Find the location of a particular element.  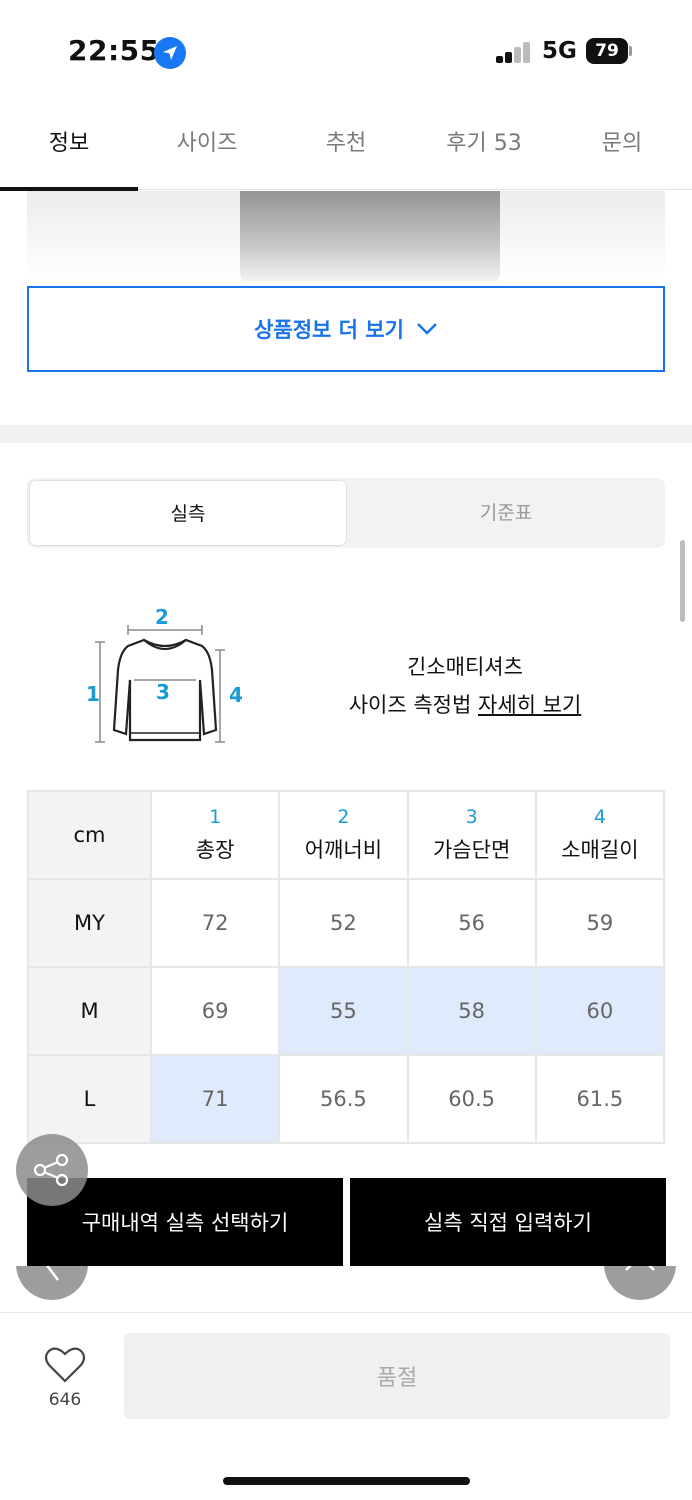

table-row: MY 72 52 56 59 is located at coordinates (346, 923).